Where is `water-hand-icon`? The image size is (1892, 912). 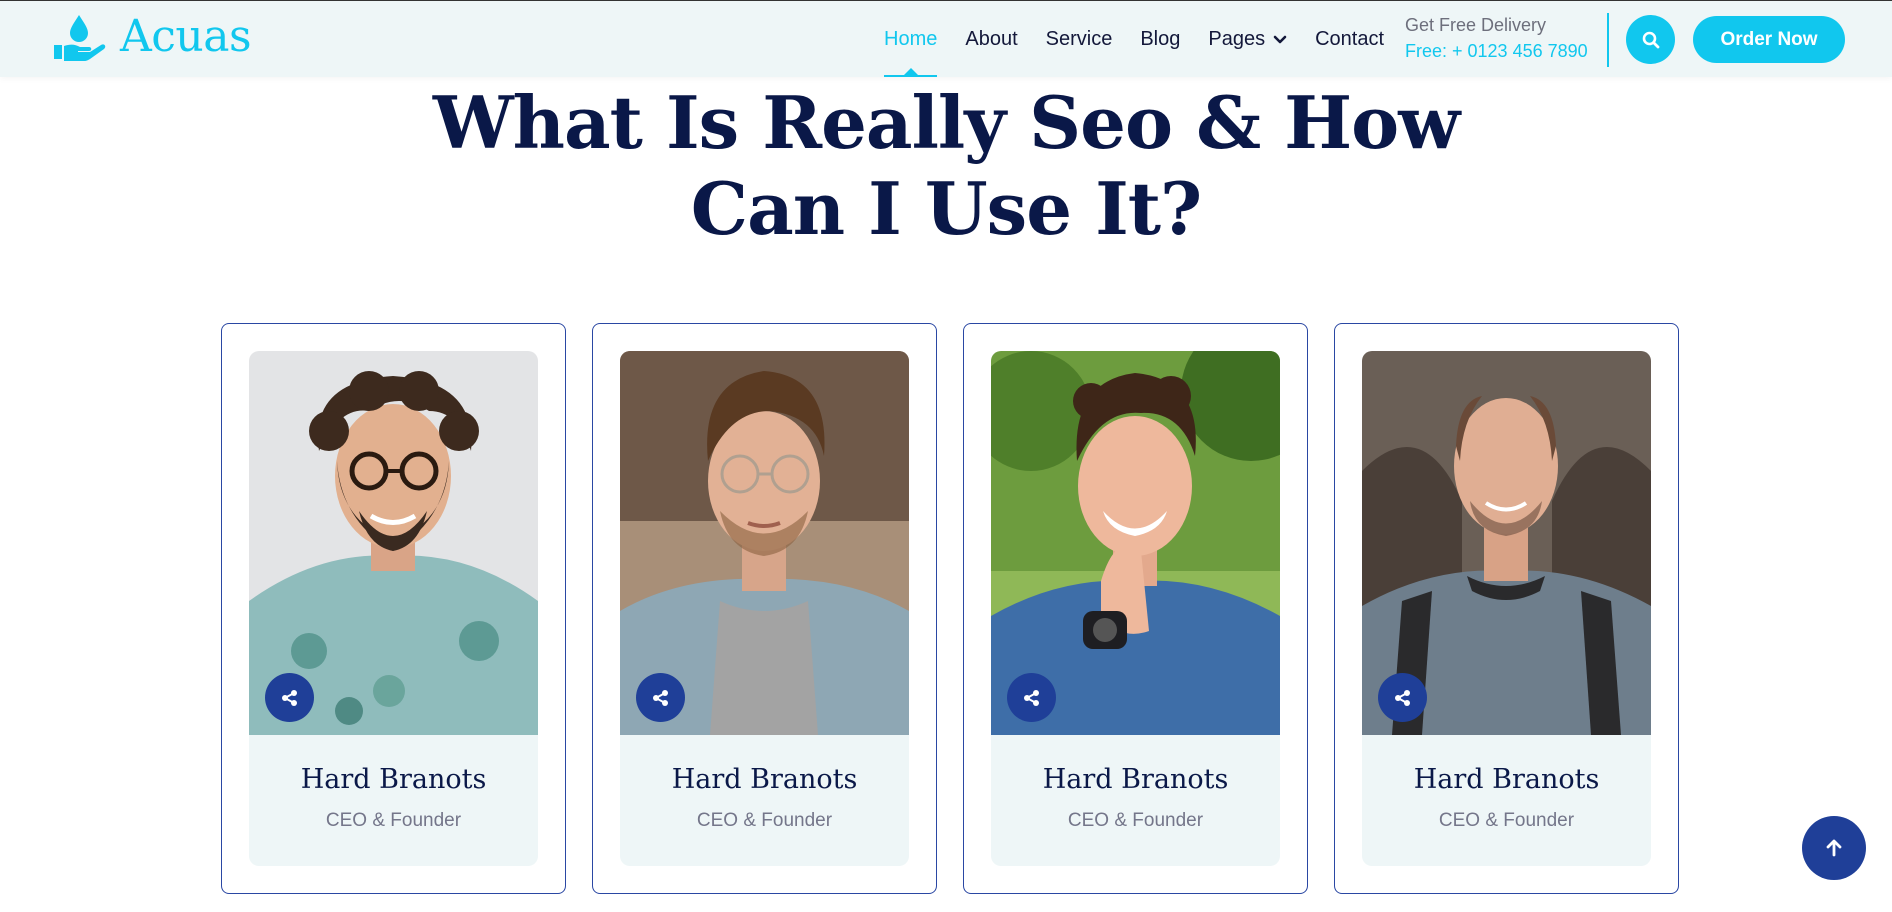 water-hand-icon is located at coordinates (80, 38).